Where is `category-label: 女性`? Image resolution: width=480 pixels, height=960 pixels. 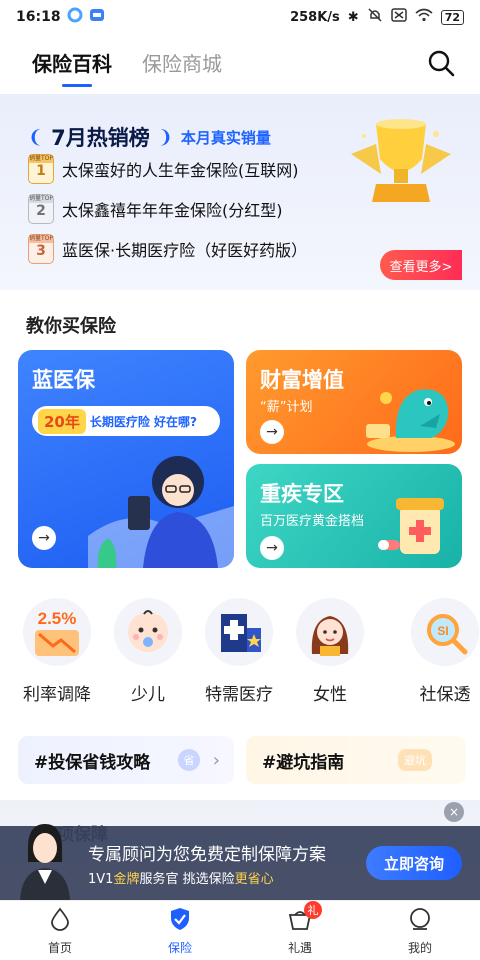 category-label: 女性 is located at coordinates (330, 695).